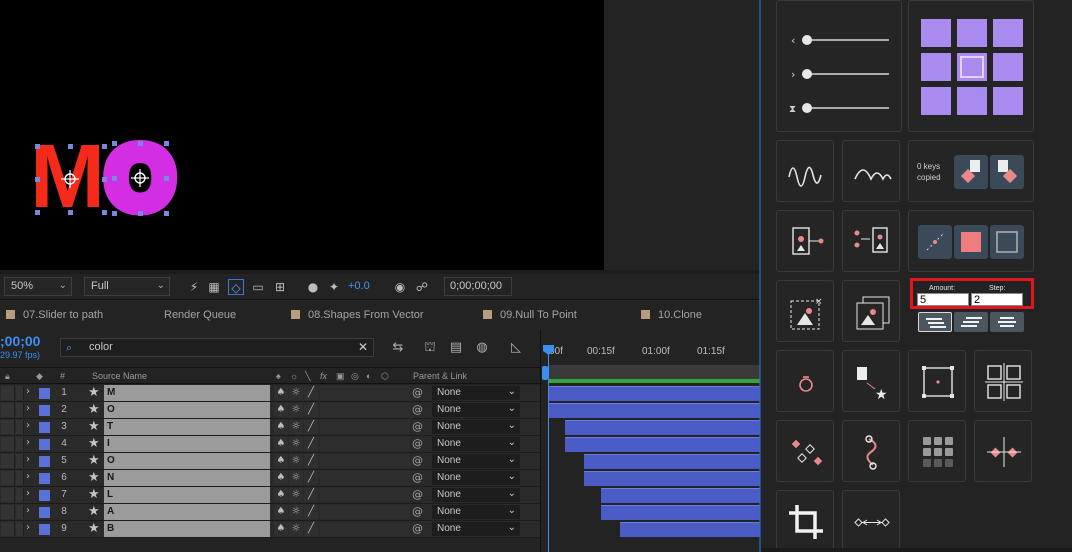  What do you see at coordinates (187, 512) in the screenshot?
I see `layer-name: A` at bounding box center [187, 512].